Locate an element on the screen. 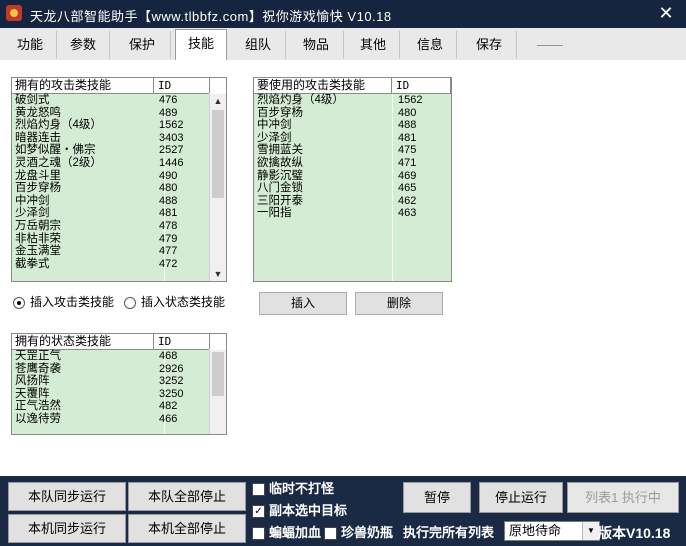 Image resolution: width=686 pixels, height=546 pixels. radio-insert-status: 插入状态类技能 is located at coordinates (174, 301).